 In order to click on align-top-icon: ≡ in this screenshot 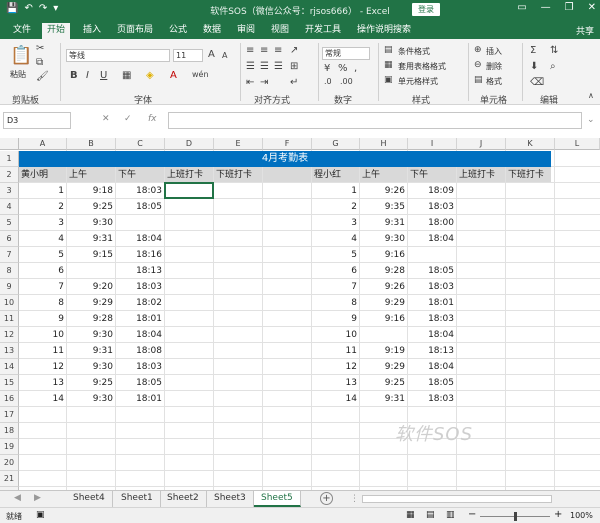, I will do `click(250, 50)`.